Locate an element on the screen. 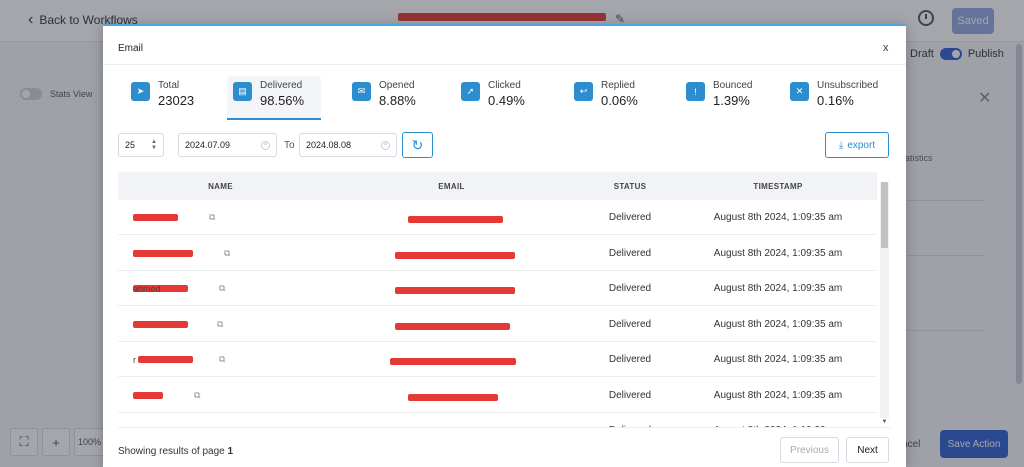  stat-card-total: ➤ Total 23023 is located at coordinates (170, 97).